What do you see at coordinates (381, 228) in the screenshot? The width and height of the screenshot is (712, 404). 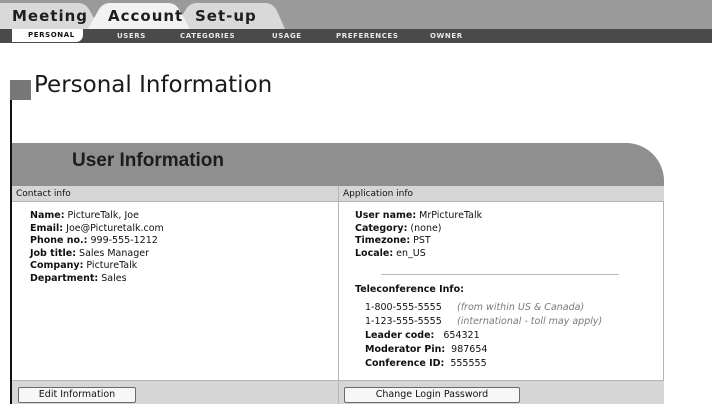 I see `category-label: Category:` at bounding box center [381, 228].